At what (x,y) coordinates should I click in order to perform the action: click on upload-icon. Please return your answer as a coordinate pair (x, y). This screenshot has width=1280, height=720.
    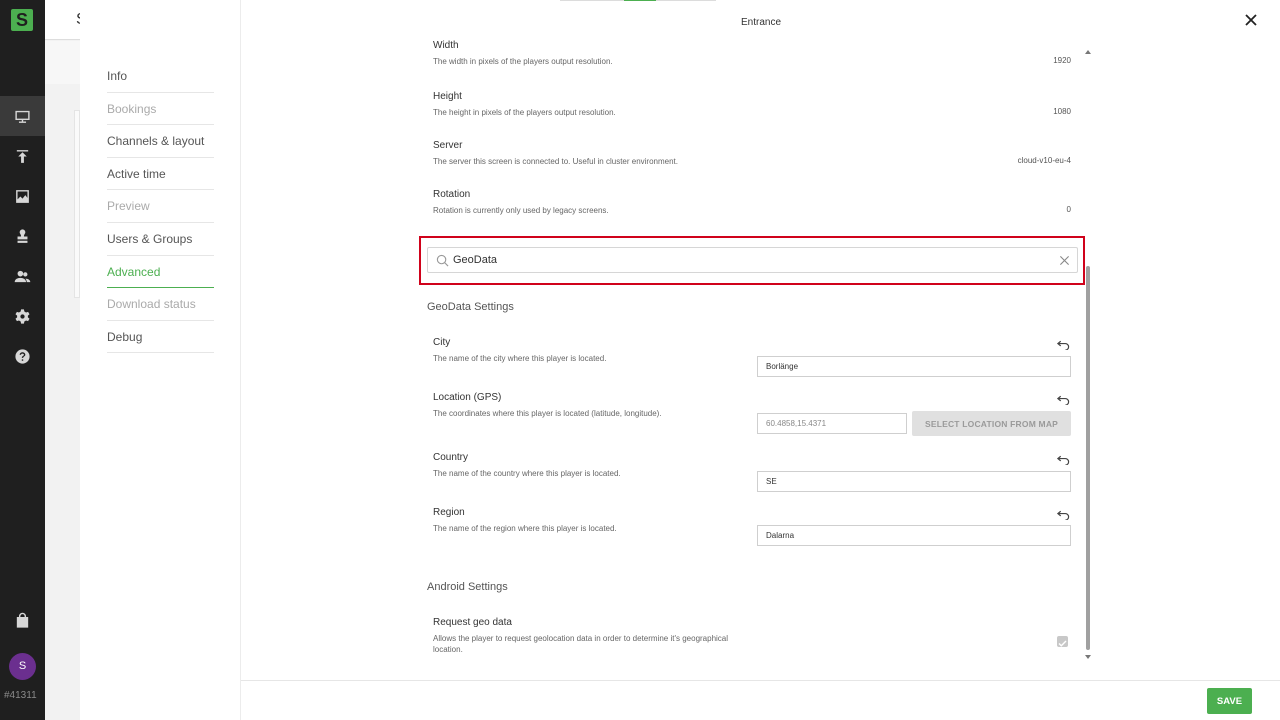
    Looking at the image, I should click on (22, 156).